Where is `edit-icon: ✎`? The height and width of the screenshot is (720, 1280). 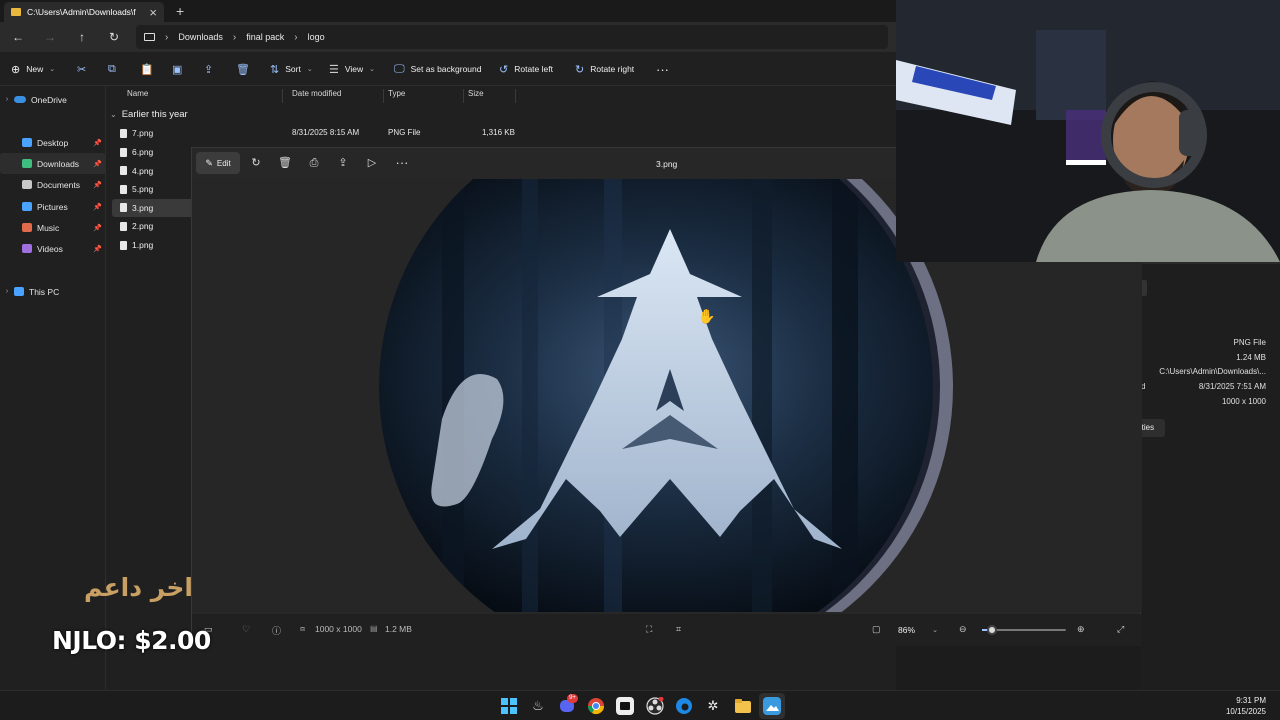 edit-icon: ✎ is located at coordinates (209, 162).